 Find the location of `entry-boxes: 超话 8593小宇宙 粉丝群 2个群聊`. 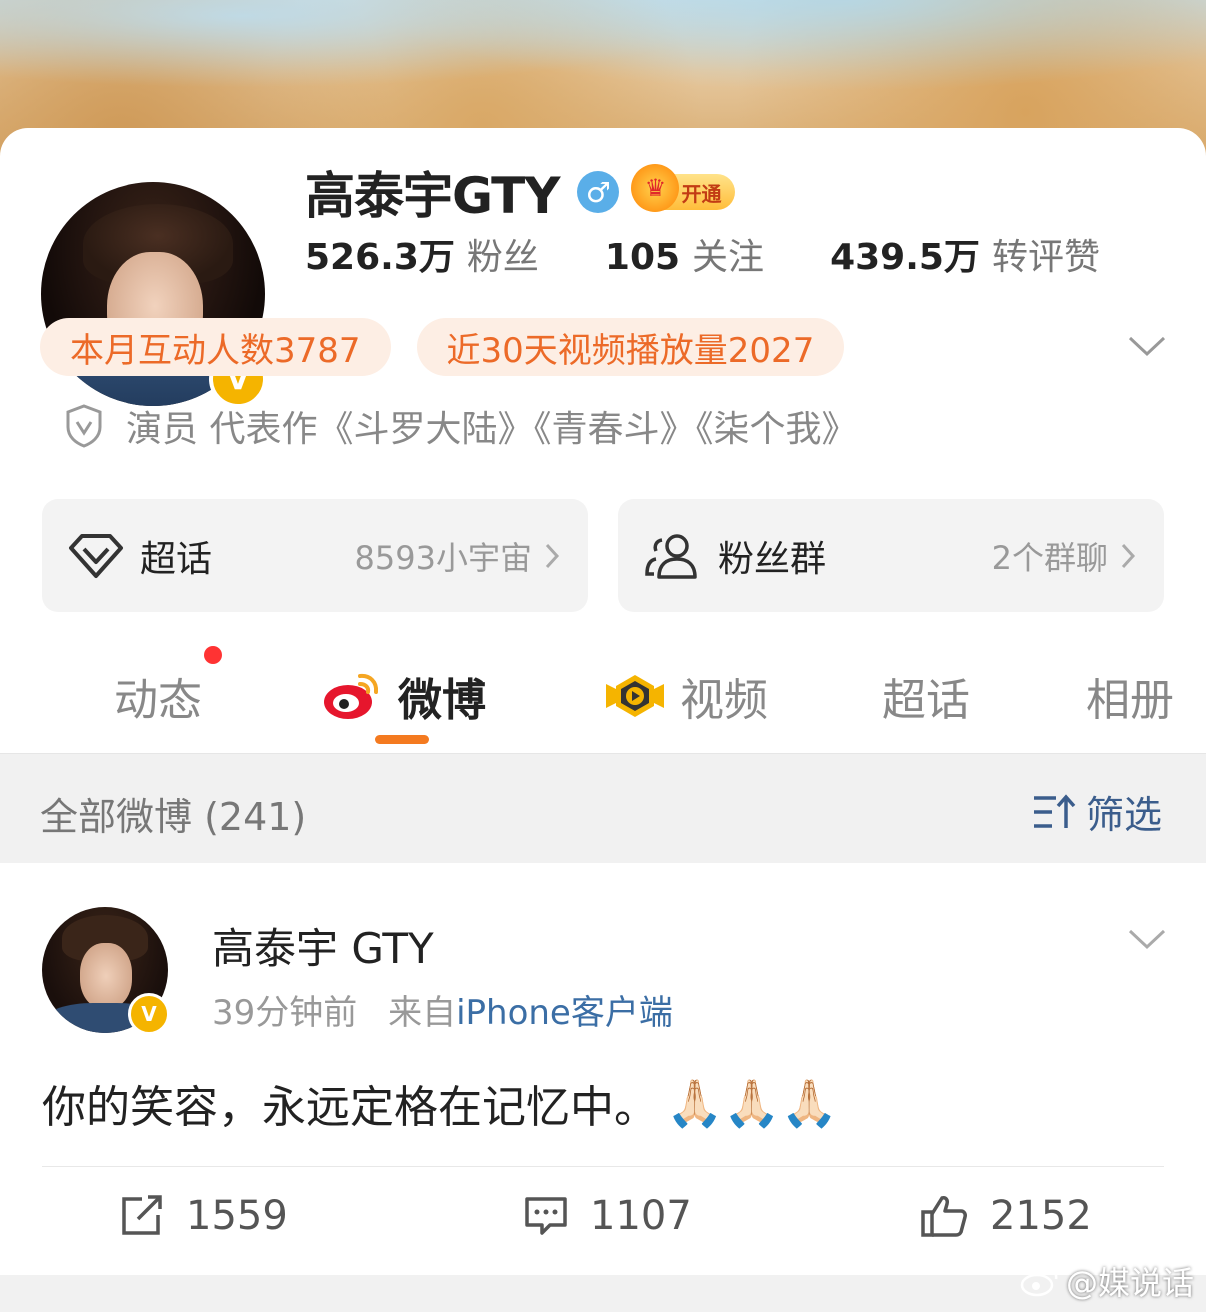

entry-boxes: 超话 8593小宇宙 粉丝群 2个群聊 is located at coordinates (603, 555).